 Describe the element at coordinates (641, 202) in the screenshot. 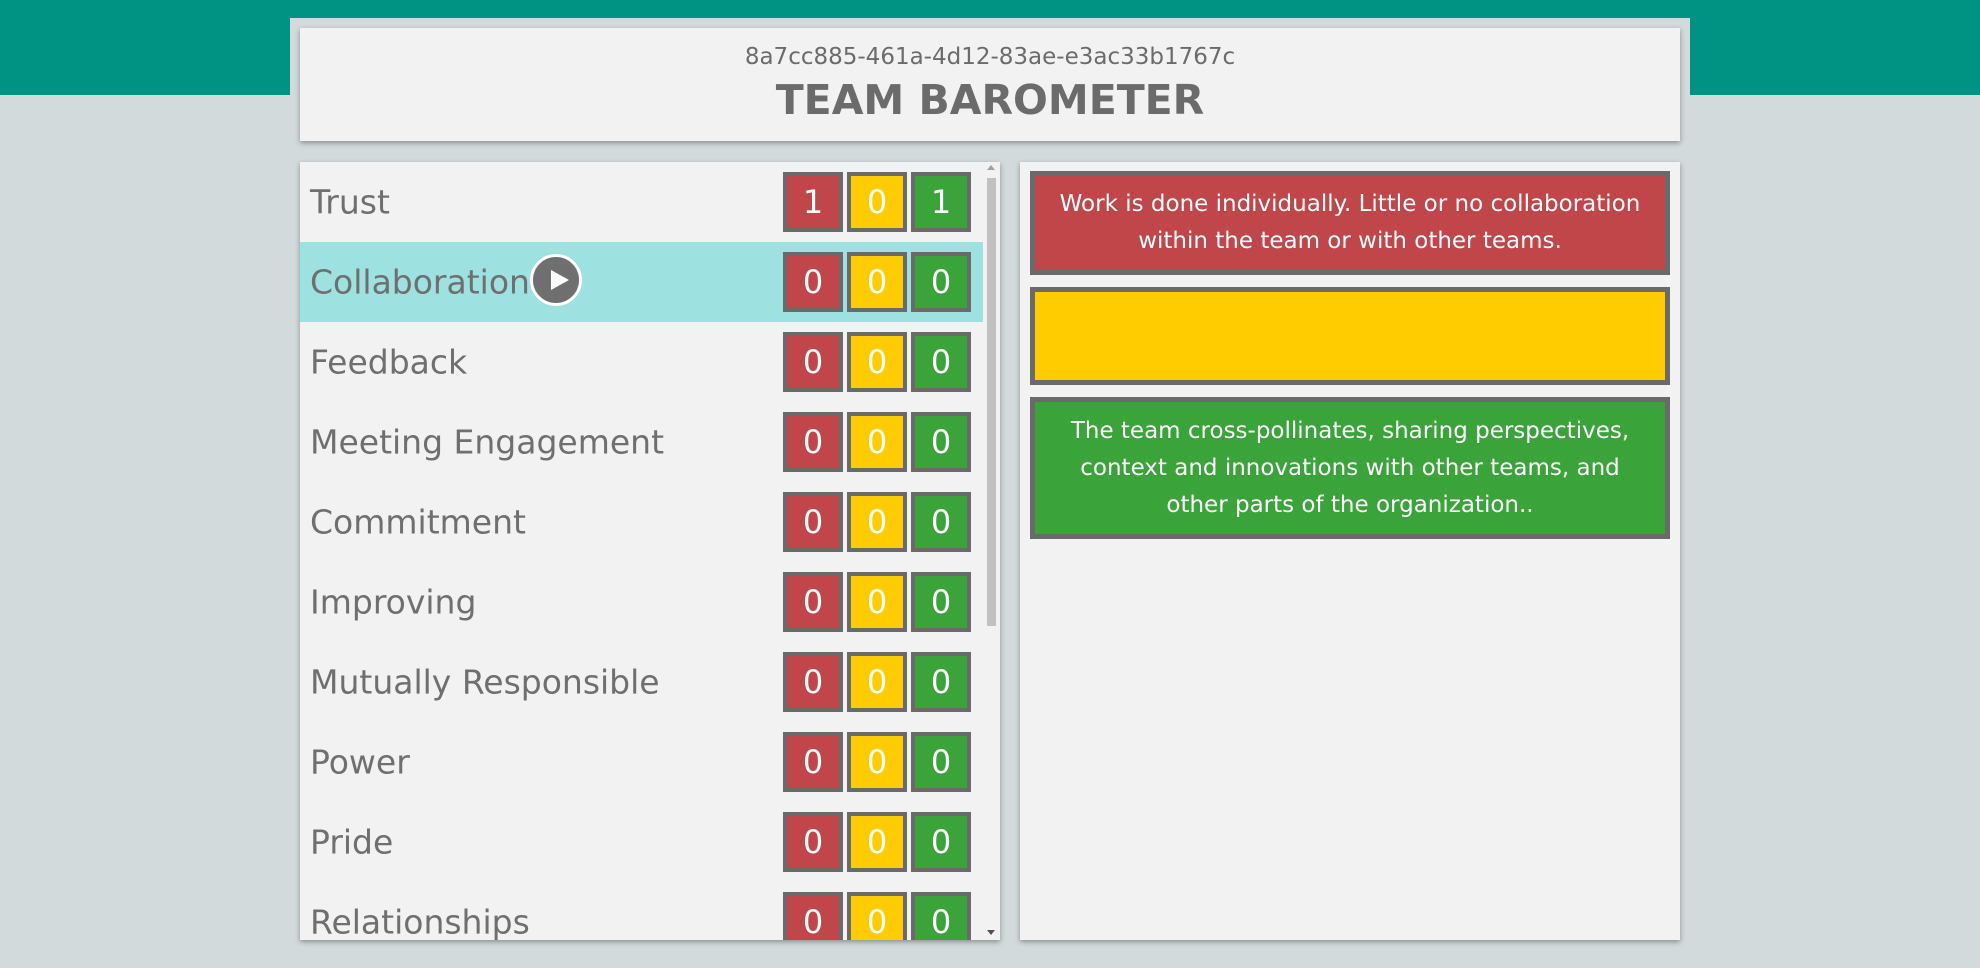

I see `question-row: Trust 1 0 1` at that location.